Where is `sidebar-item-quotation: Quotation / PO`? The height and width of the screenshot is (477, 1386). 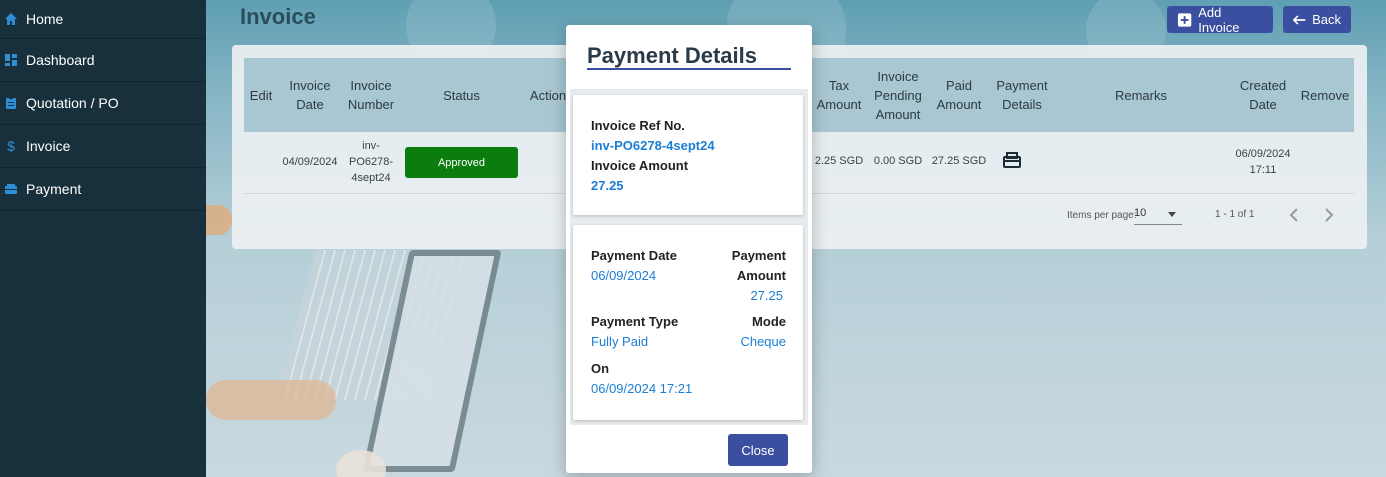
sidebar-item-quotation: Quotation / PO is located at coordinates (103, 103).